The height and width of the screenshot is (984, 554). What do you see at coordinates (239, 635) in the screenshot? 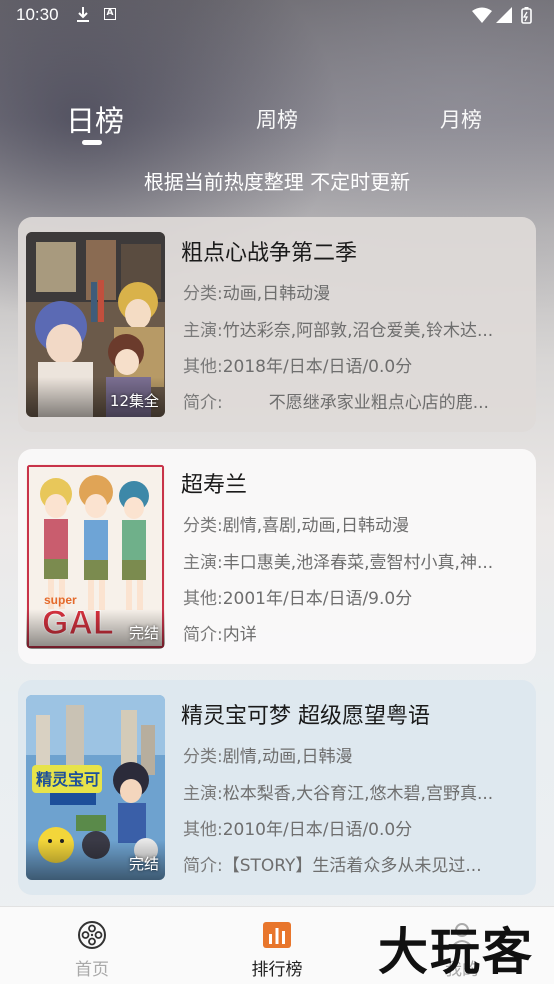
I see `intro-value: 内详` at bounding box center [239, 635].